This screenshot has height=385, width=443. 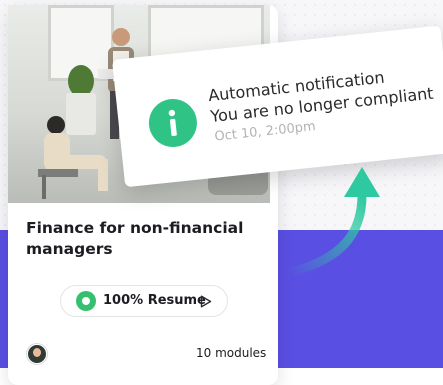 What do you see at coordinates (206, 301) in the screenshot?
I see `play-icon` at bounding box center [206, 301].